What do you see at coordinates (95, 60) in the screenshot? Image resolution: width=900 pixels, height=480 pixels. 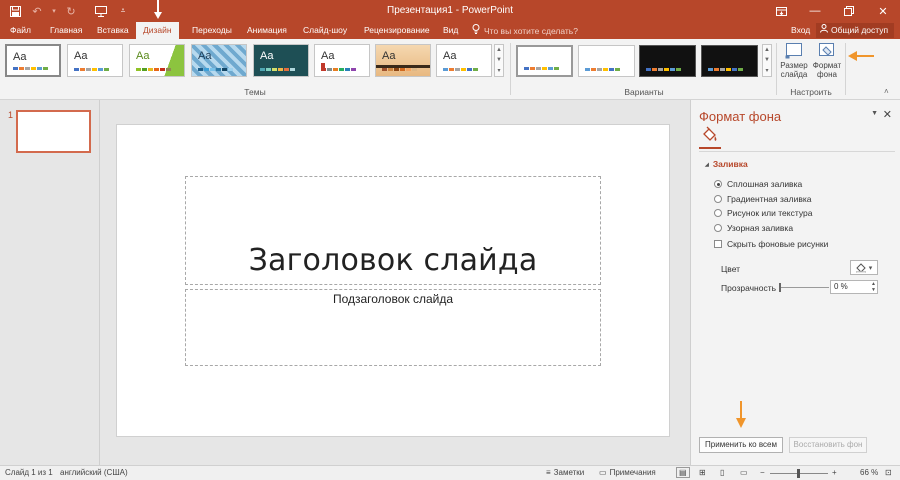 I see `theme-office-2: Aa` at bounding box center [95, 60].